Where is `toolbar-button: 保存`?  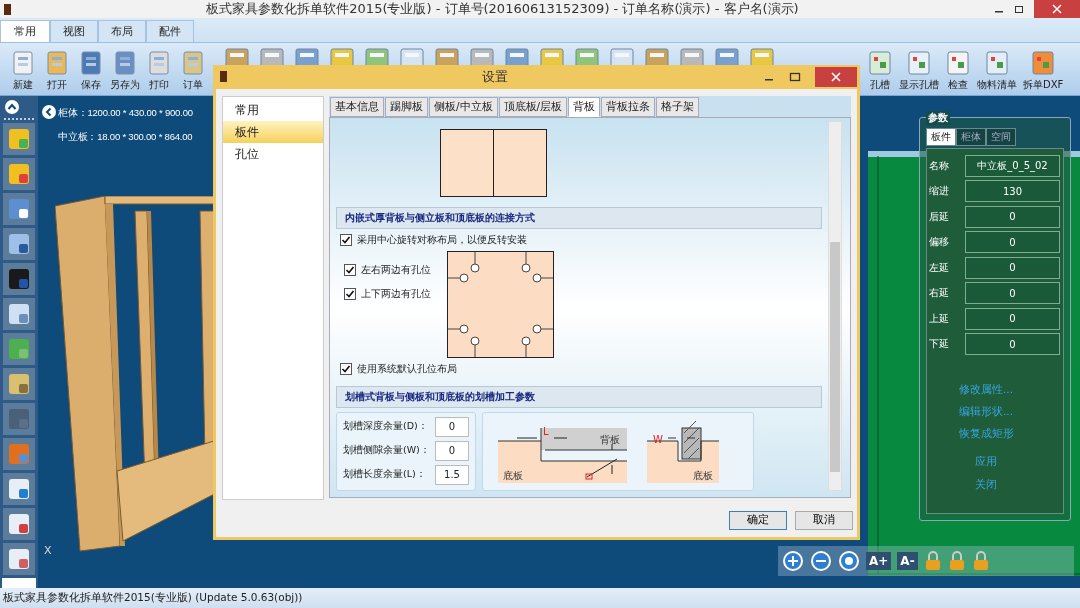
toolbar-button: 保存 is located at coordinates (91, 68).